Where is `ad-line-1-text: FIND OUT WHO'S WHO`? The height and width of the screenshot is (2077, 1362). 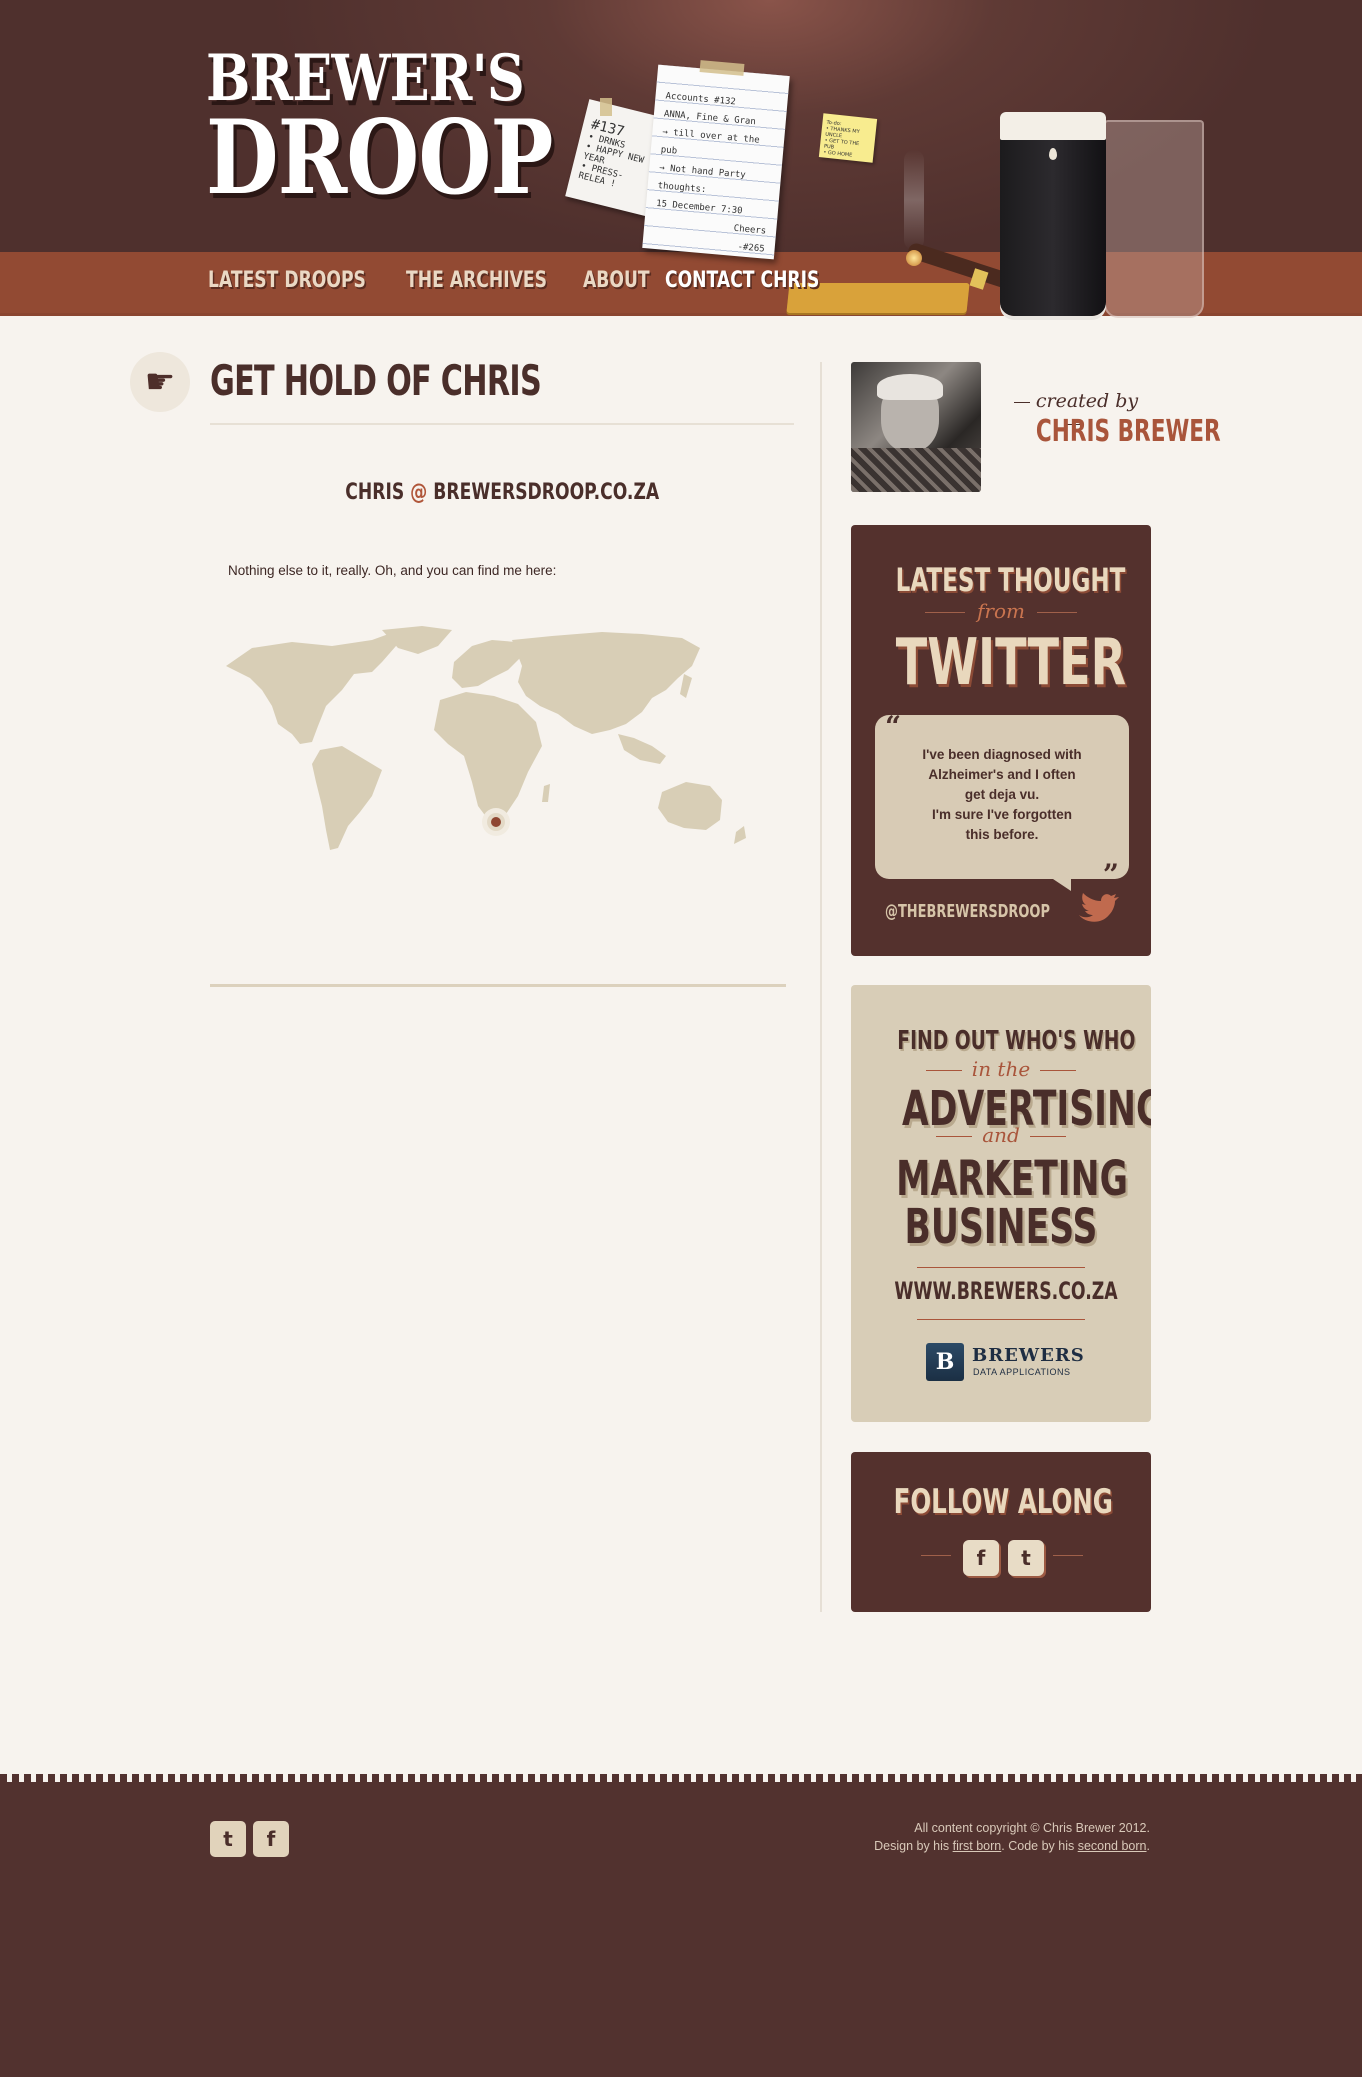
ad-line-1-text: FIND OUT WHO'S WHO is located at coordinates (1016, 1041).